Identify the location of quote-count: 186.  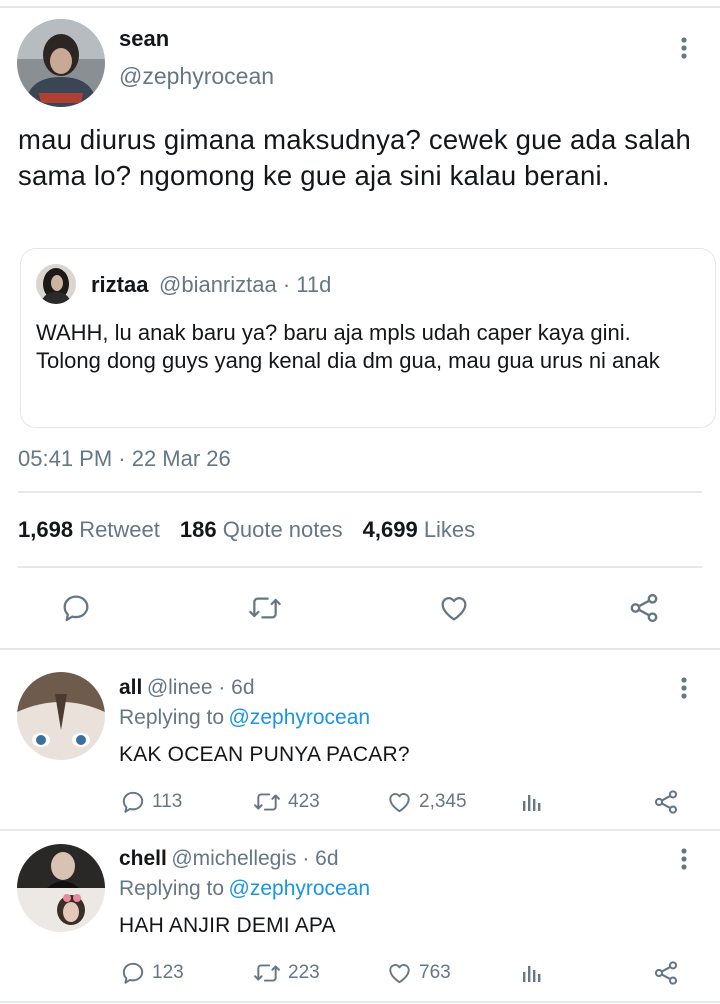
(198, 529).